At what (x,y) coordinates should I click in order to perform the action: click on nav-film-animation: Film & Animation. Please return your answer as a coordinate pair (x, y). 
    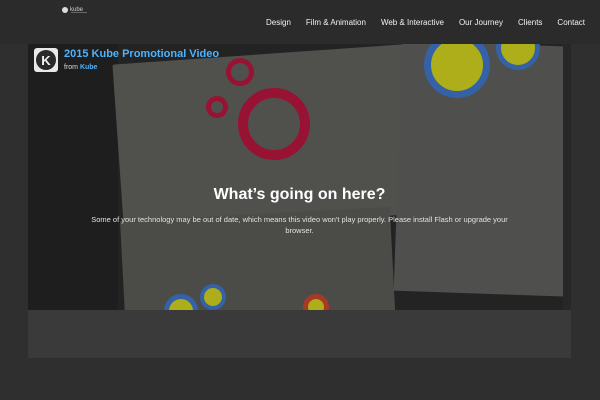
    Looking at the image, I should click on (336, 22).